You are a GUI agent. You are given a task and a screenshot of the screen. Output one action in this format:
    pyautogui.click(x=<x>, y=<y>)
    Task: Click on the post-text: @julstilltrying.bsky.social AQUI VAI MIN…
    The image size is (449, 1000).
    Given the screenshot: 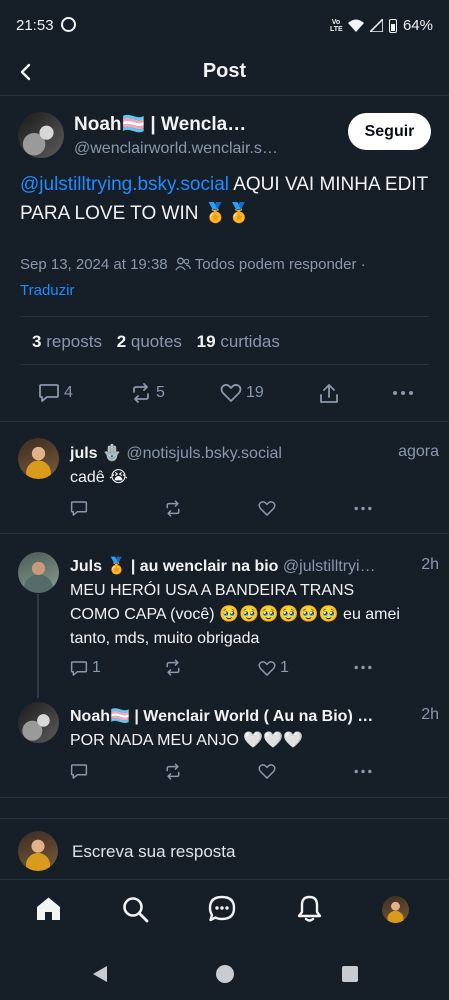 What is the action you would take?
    pyautogui.click(x=230, y=199)
    